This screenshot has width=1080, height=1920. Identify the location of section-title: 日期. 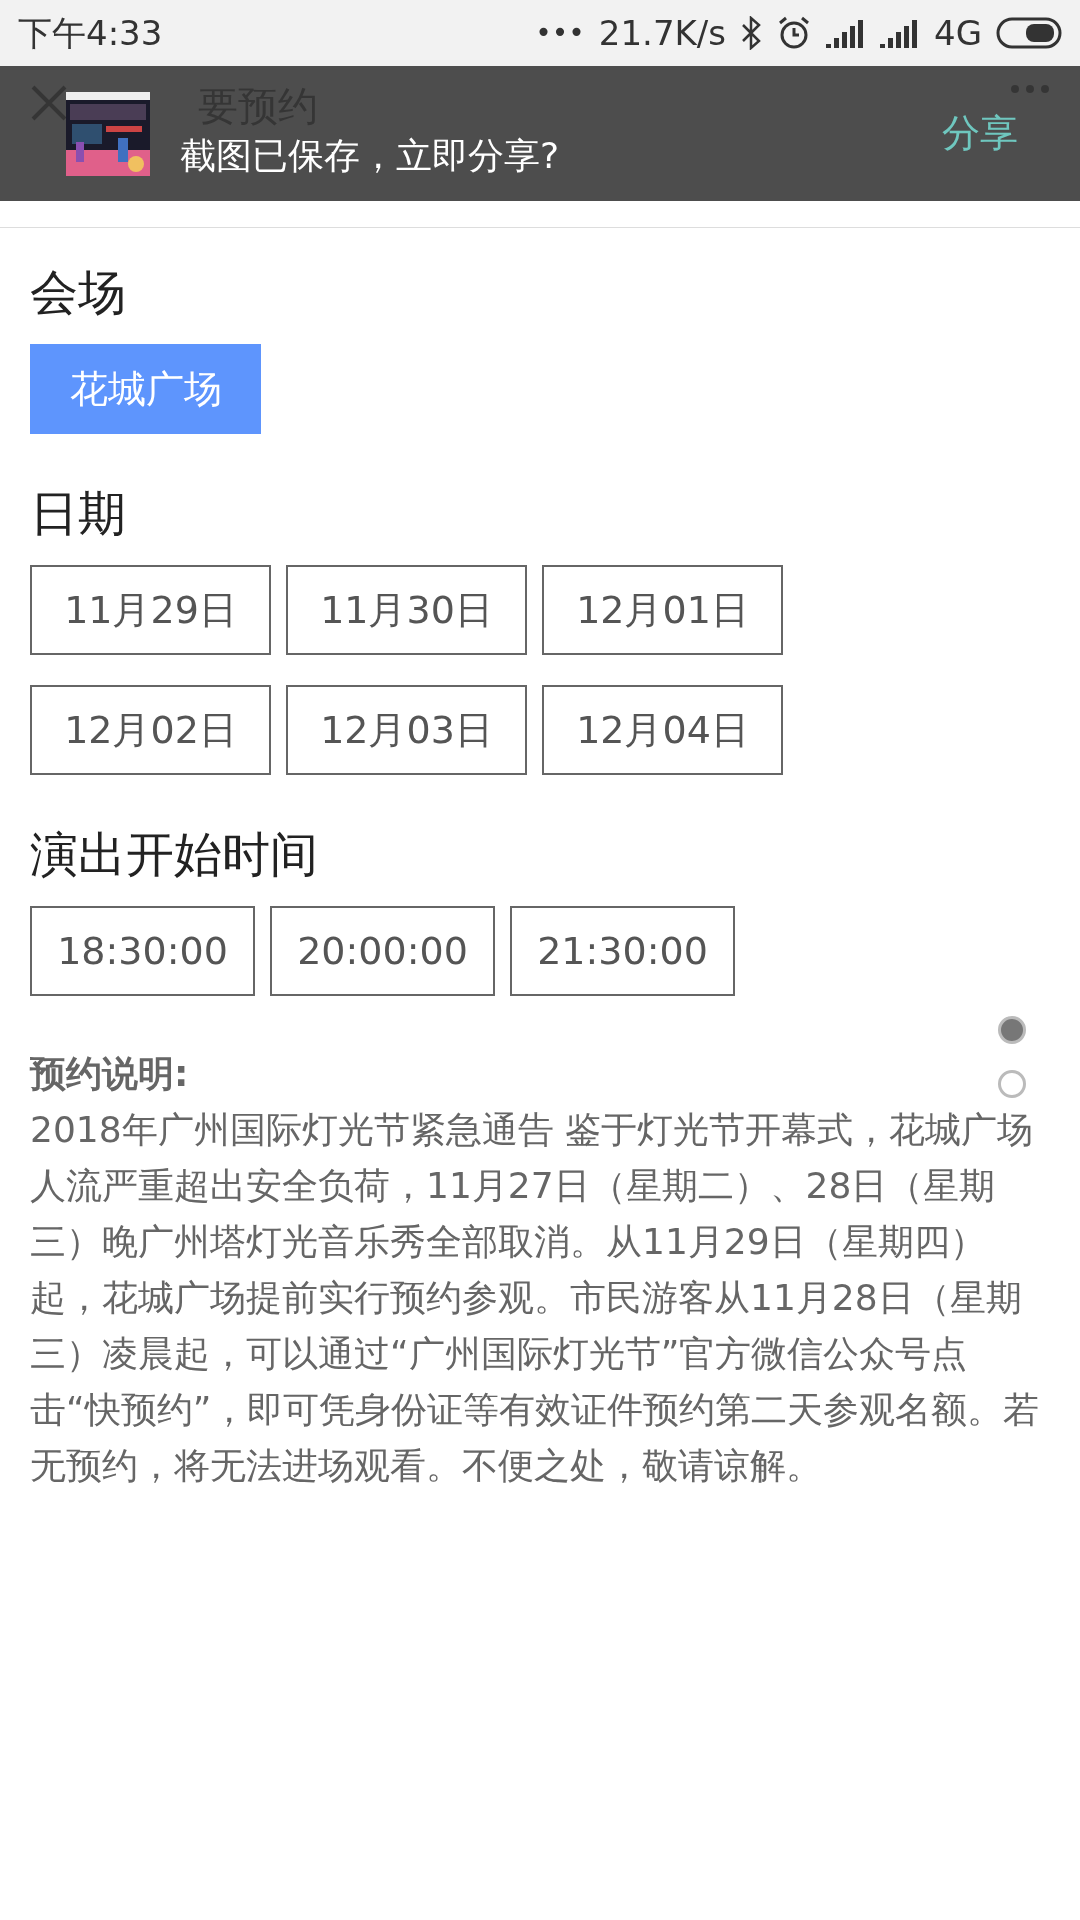
(78, 513).